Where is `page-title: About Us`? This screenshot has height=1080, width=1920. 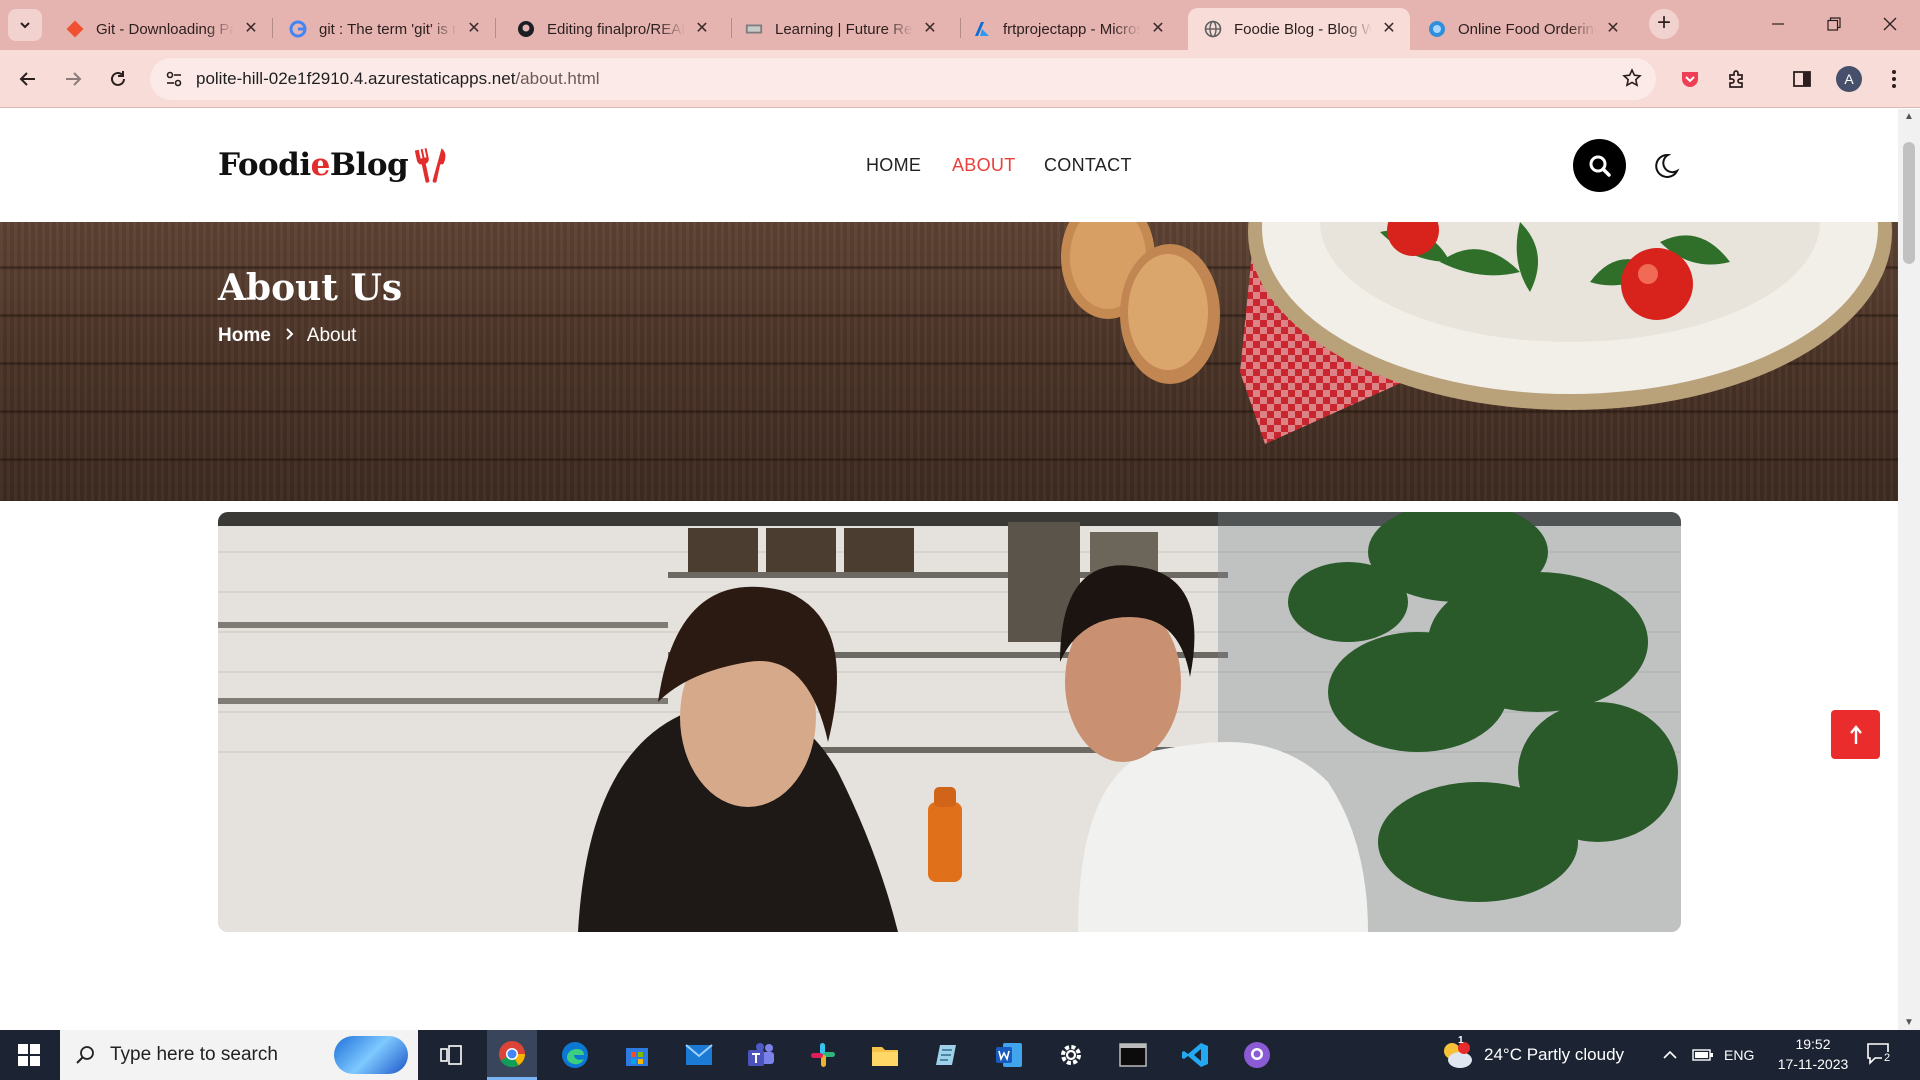
page-title: About Us is located at coordinates (310, 288).